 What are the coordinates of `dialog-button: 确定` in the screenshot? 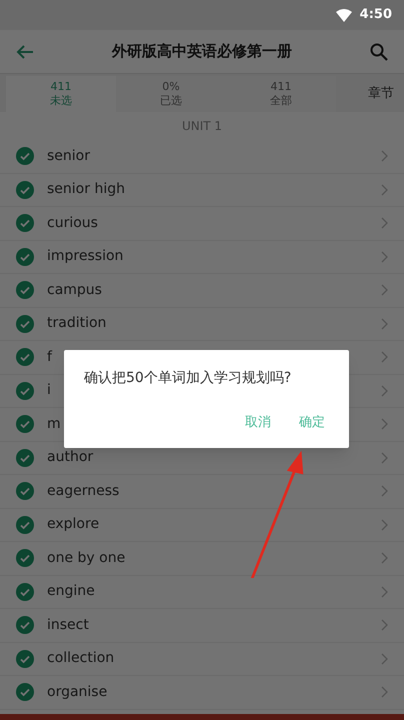 It's located at (312, 422).